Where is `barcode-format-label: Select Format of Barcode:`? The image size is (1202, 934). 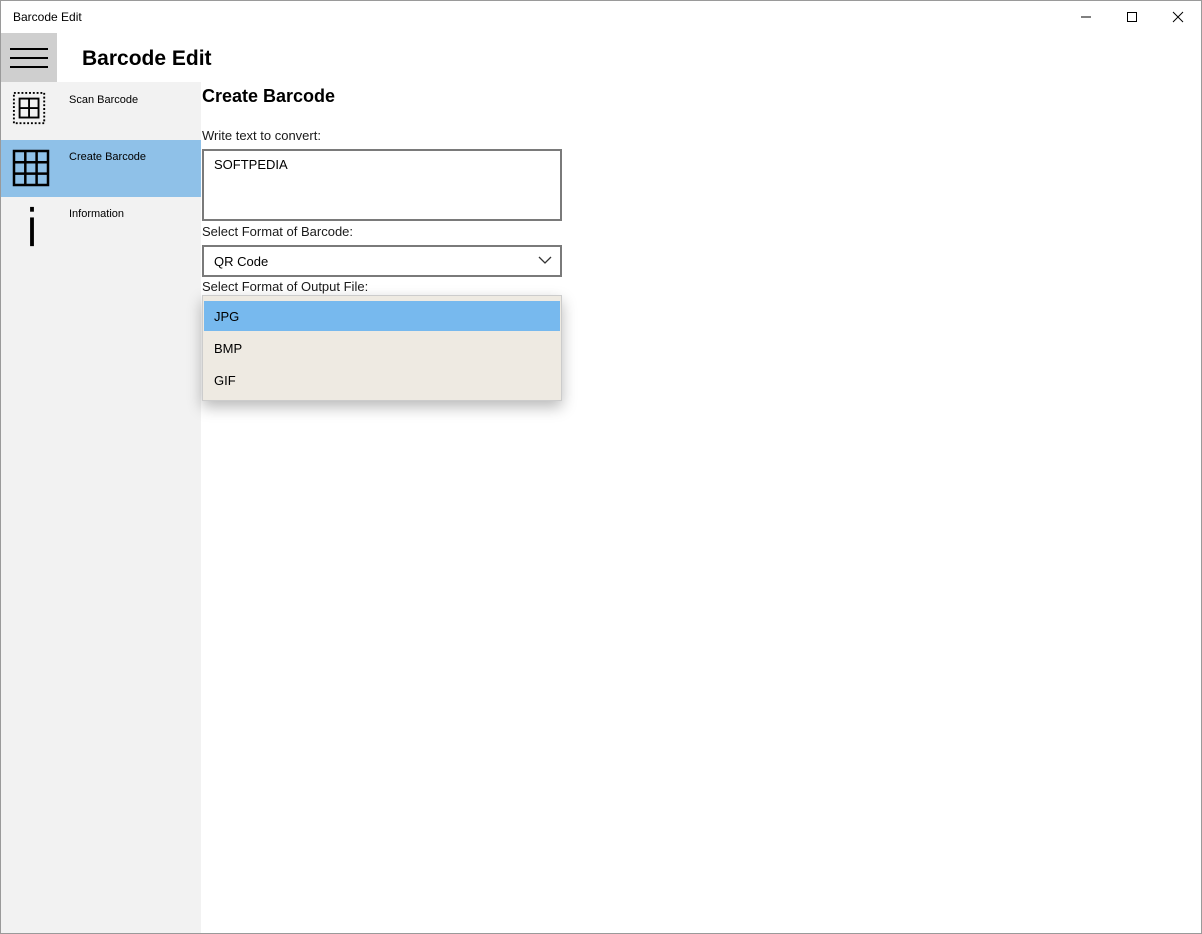 barcode-format-label: Select Format of Barcode: is located at coordinates (278, 231).